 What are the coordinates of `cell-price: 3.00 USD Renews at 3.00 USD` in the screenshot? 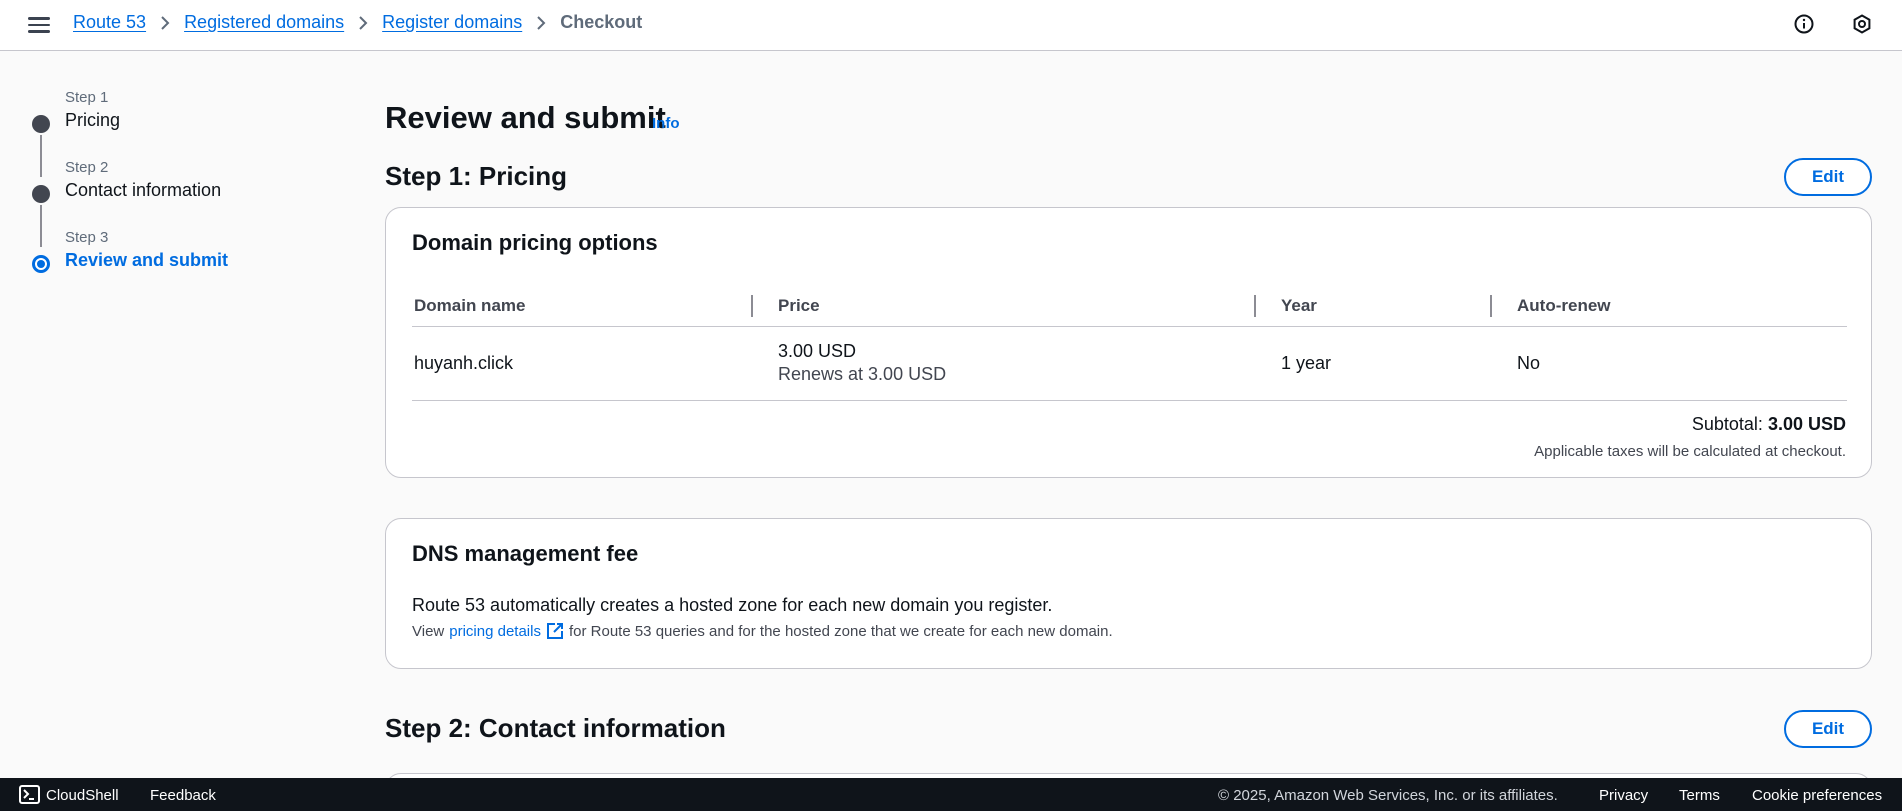 It's located at (1004, 363).